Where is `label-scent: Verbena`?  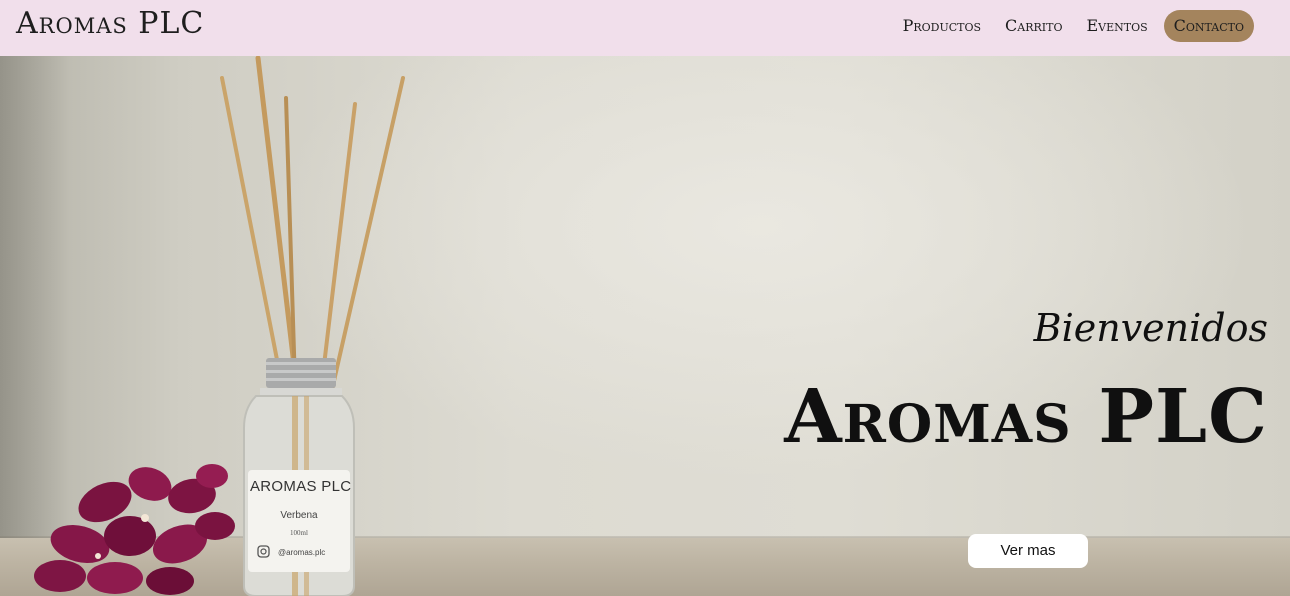
label-scent: Verbena is located at coordinates (299, 515).